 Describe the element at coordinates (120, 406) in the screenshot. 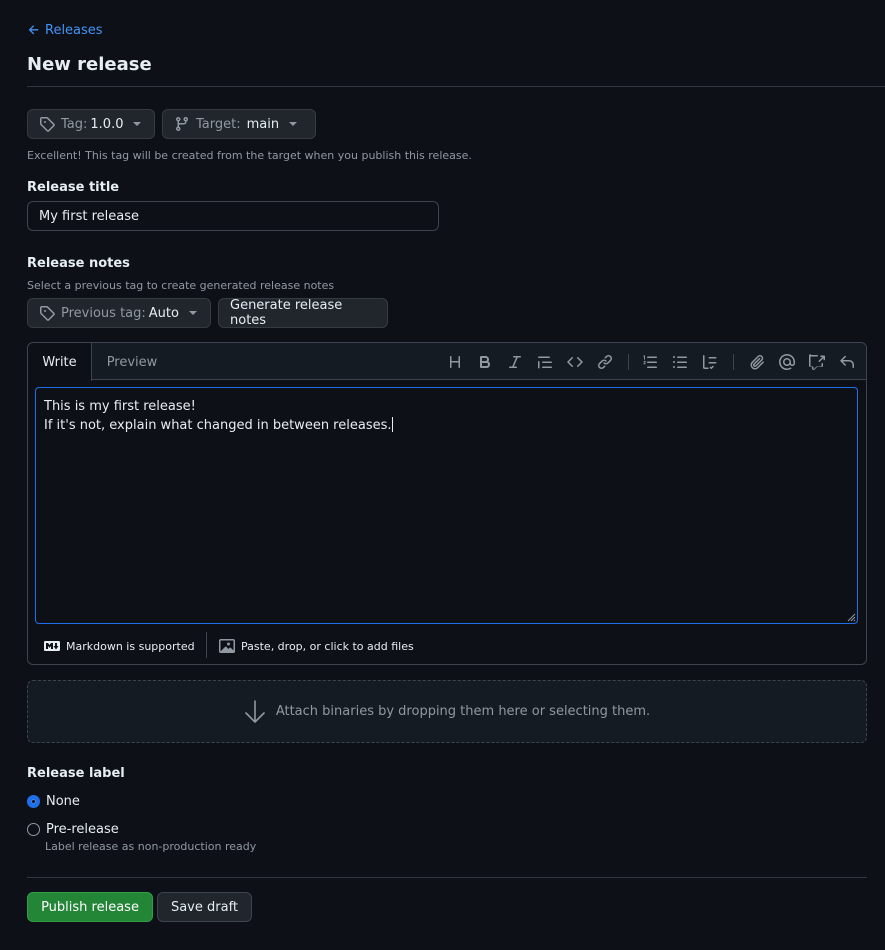

I see `notes-line-1: This is my first release!` at that location.